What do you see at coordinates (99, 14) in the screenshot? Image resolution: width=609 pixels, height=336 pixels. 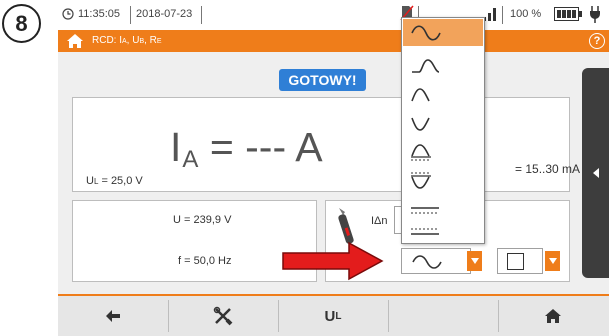 I see `status-time: 11:35:05` at bounding box center [99, 14].